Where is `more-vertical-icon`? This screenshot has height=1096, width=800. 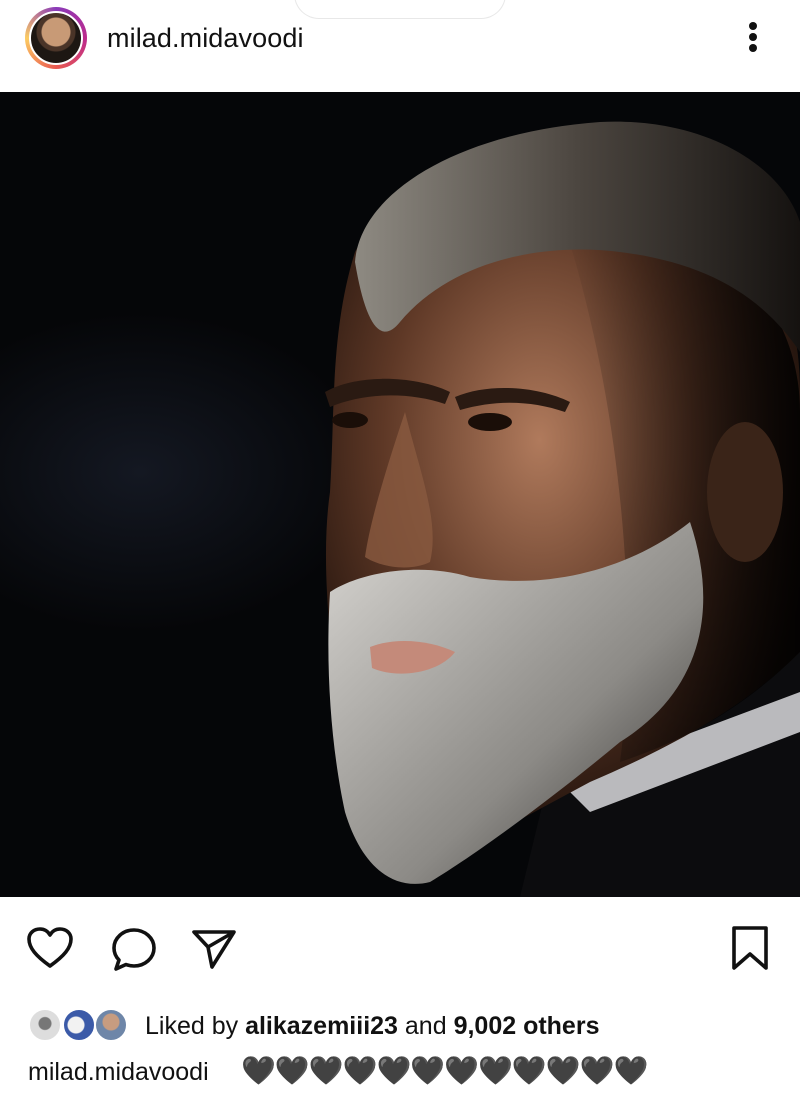
more-vertical-icon is located at coordinates (753, 37).